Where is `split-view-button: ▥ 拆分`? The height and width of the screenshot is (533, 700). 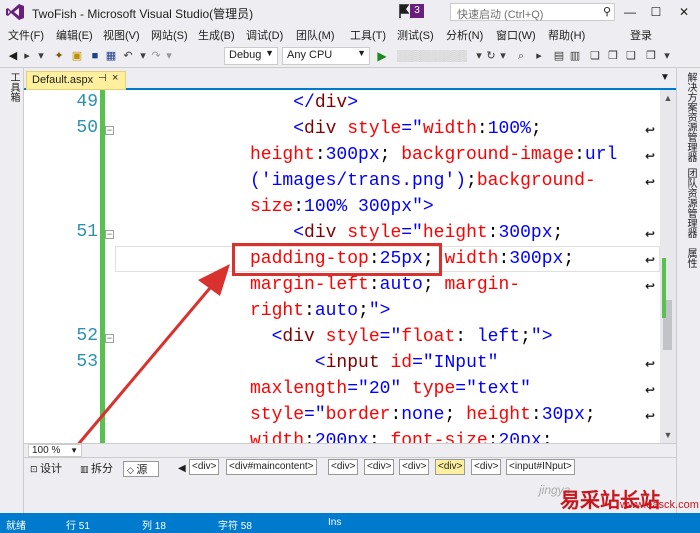 split-view-button: ▥ 拆分 is located at coordinates (96, 469).